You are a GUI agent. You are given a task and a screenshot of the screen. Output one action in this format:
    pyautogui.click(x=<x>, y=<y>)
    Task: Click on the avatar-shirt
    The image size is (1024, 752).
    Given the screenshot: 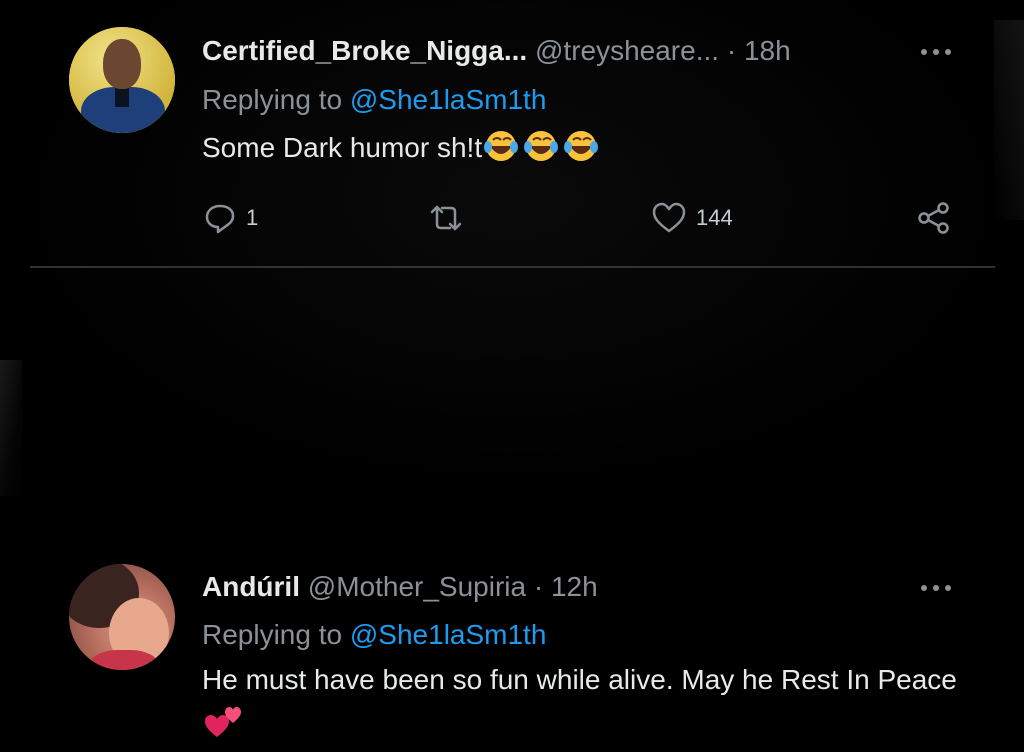 What is the action you would take?
    pyautogui.click(x=124, y=660)
    